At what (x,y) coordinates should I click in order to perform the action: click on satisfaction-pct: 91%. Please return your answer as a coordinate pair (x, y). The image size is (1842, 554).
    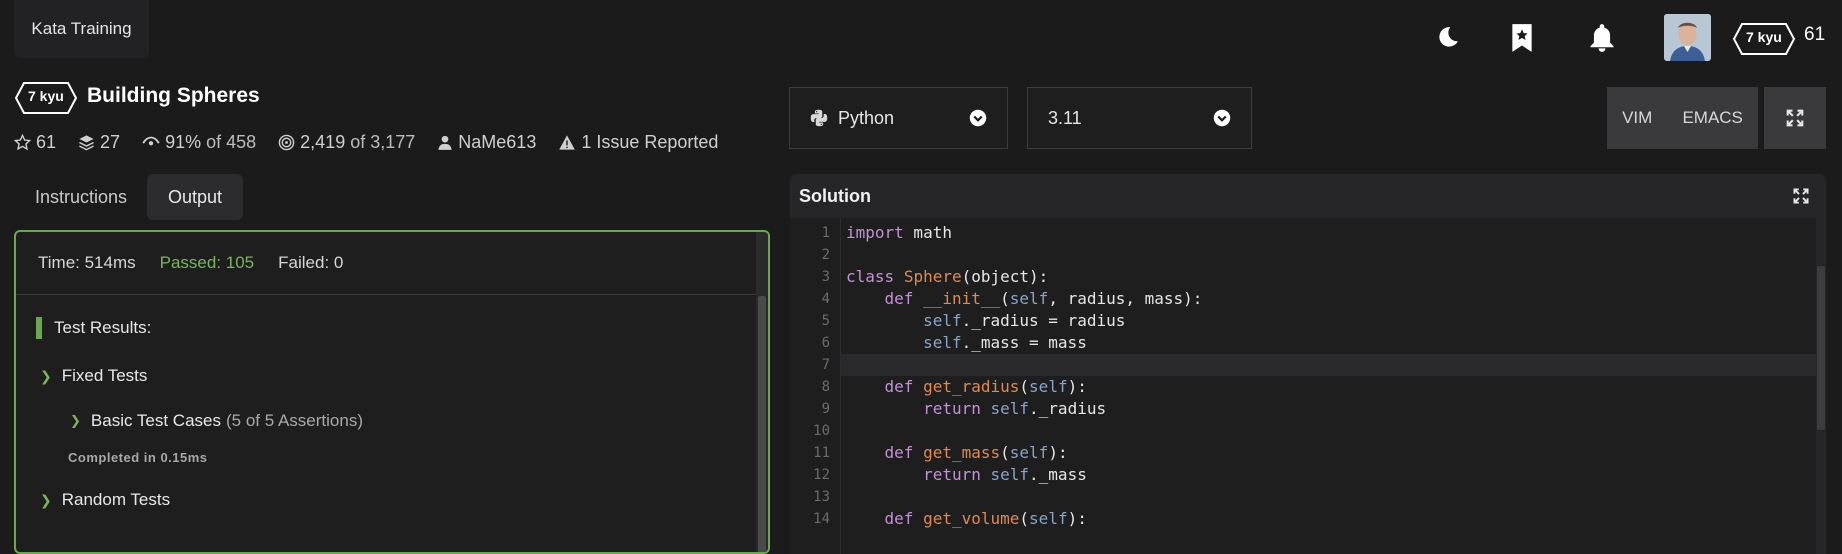
    Looking at the image, I should click on (183, 142).